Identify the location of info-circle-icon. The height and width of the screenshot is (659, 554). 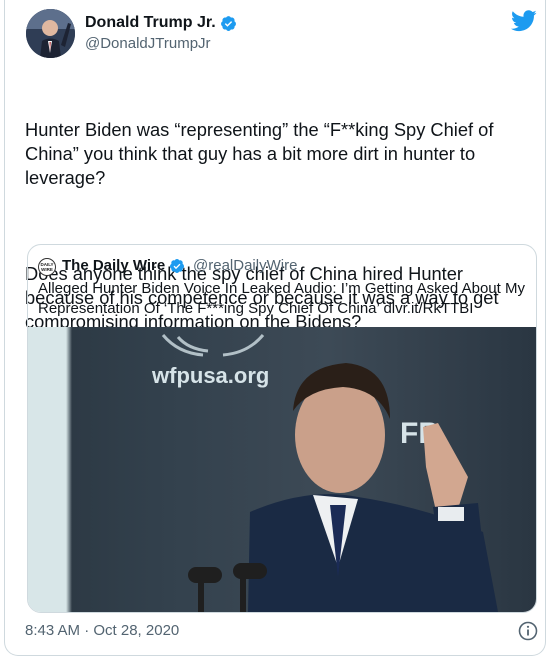
(528, 631).